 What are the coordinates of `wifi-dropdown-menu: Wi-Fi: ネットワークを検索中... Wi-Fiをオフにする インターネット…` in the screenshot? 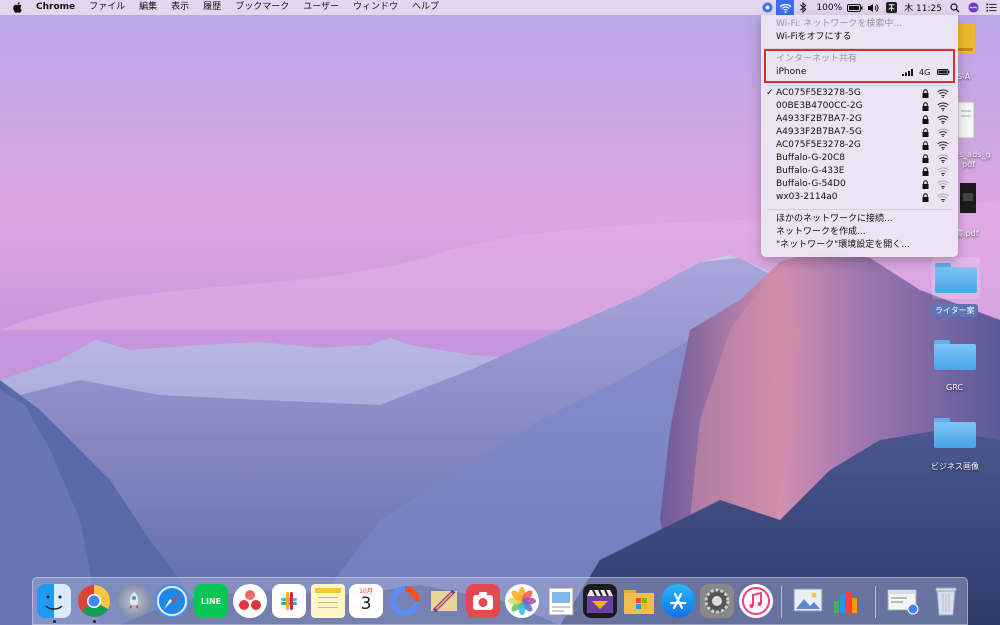 It's located at (859, 136).